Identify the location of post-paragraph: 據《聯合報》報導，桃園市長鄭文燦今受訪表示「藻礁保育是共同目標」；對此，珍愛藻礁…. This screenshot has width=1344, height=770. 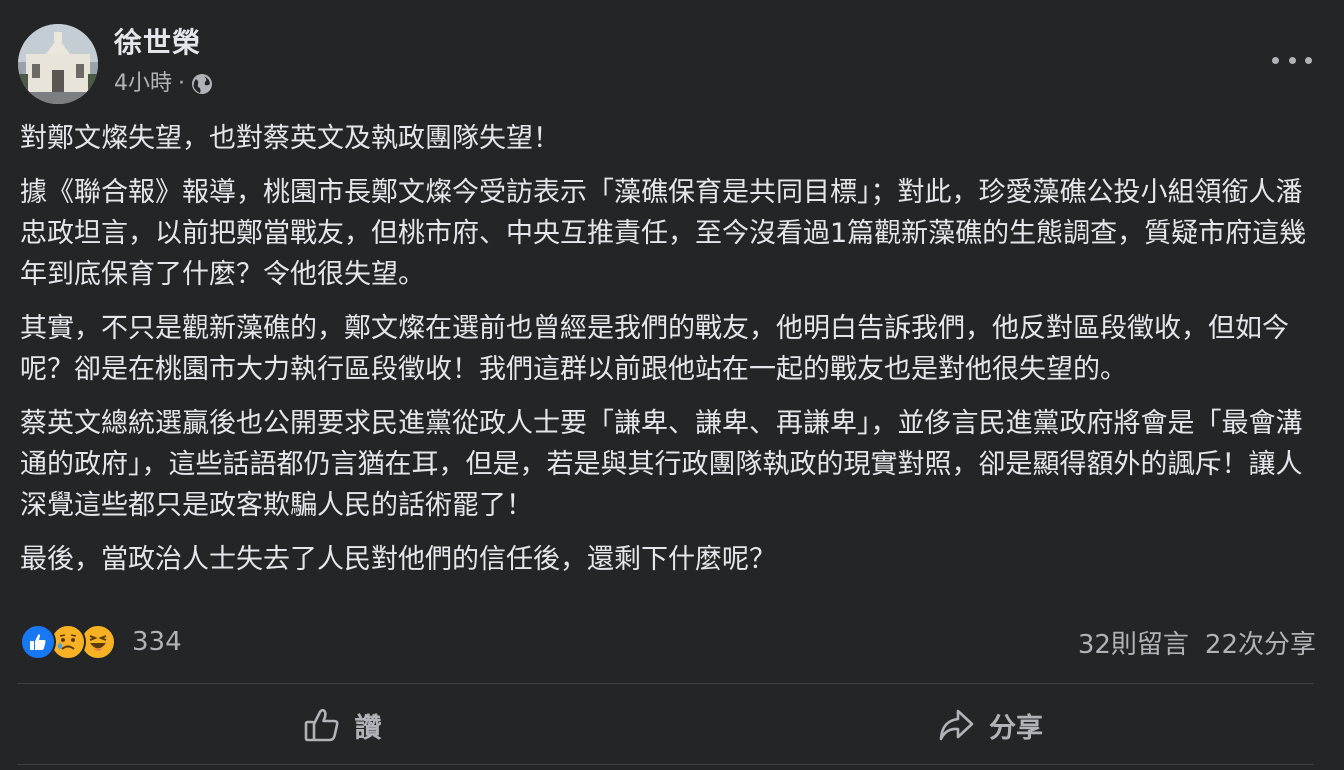
(663, 233).